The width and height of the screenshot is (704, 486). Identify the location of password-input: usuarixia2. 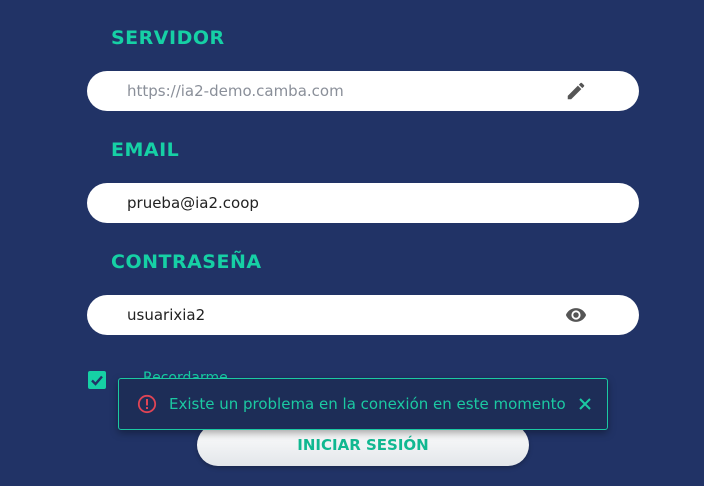
(166, 315).